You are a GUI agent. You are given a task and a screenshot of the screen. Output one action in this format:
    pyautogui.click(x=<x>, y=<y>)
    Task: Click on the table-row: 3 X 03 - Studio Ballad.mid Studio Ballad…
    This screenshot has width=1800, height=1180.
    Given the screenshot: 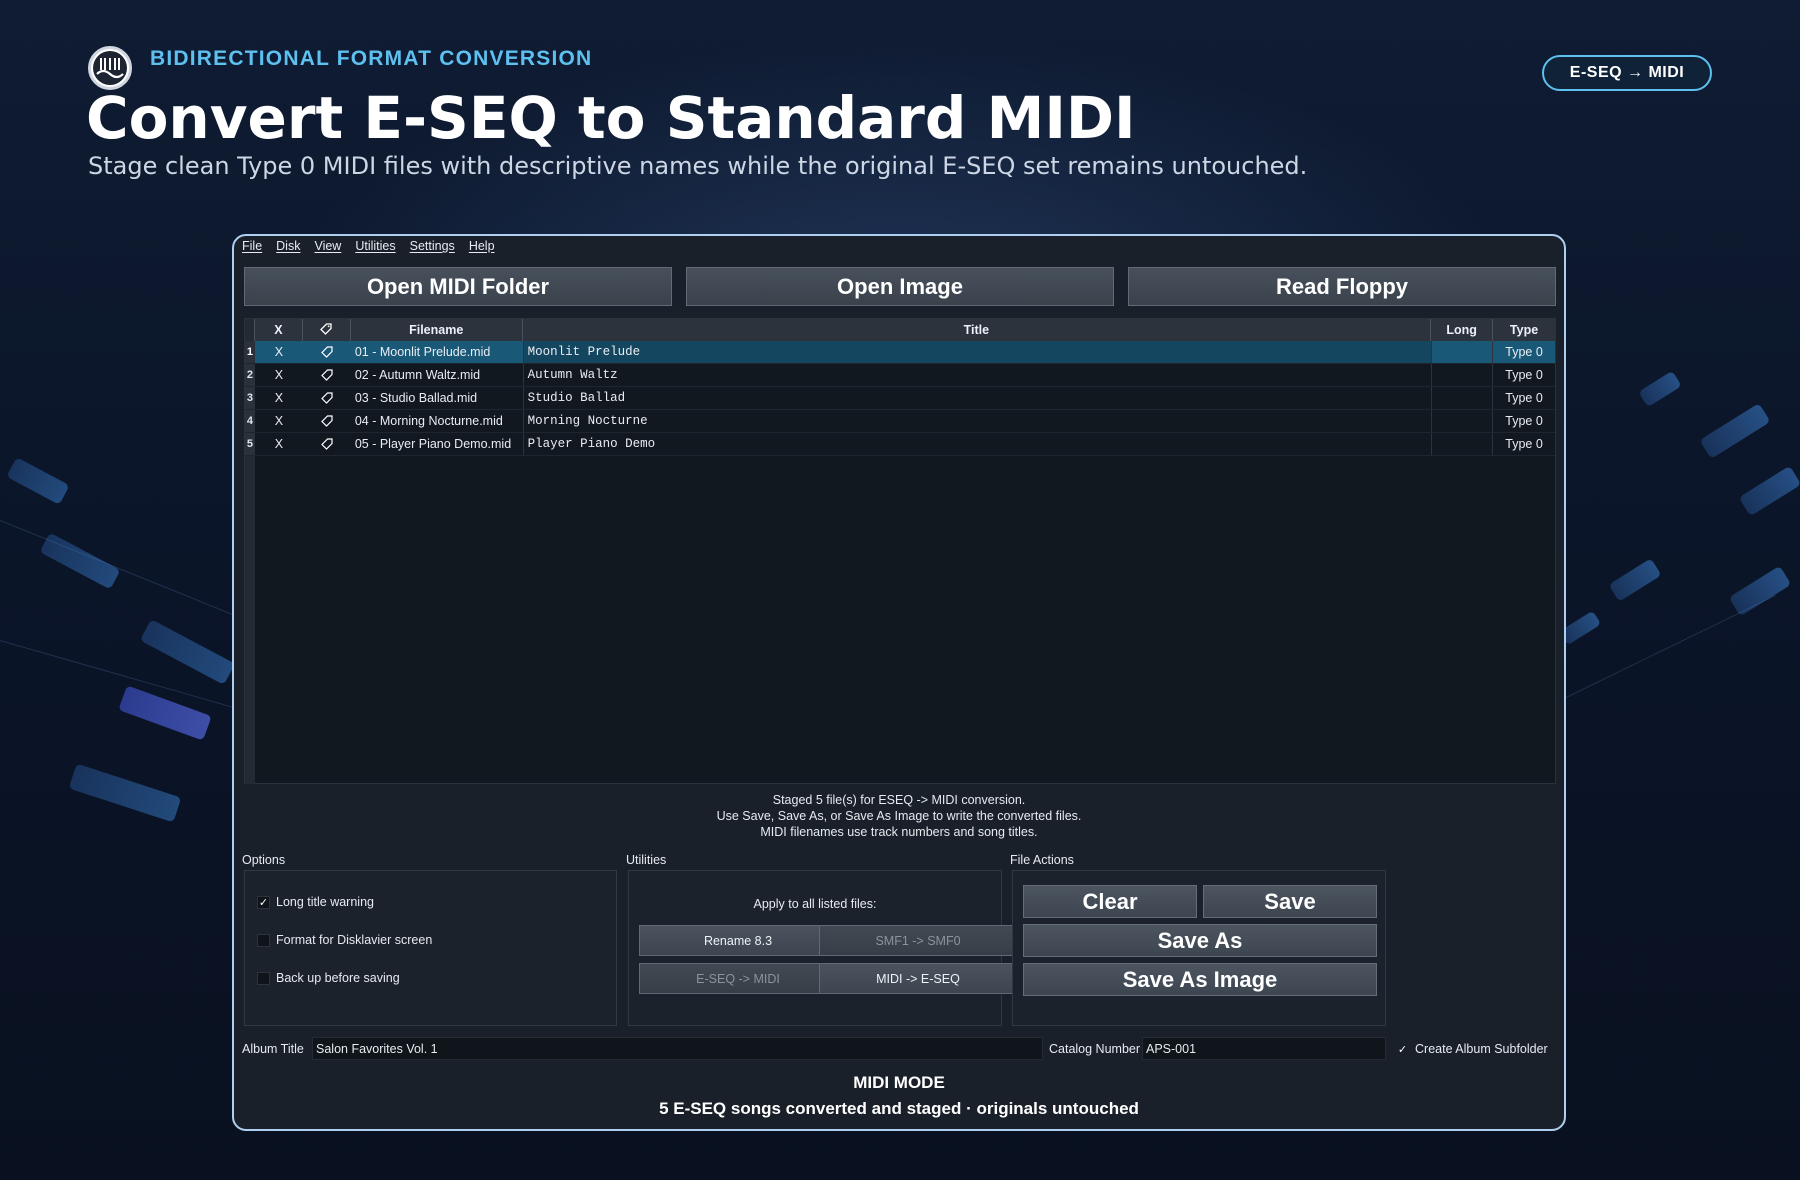 What is the action you would take?
    pyautogui.click(x=900, y=398)
    